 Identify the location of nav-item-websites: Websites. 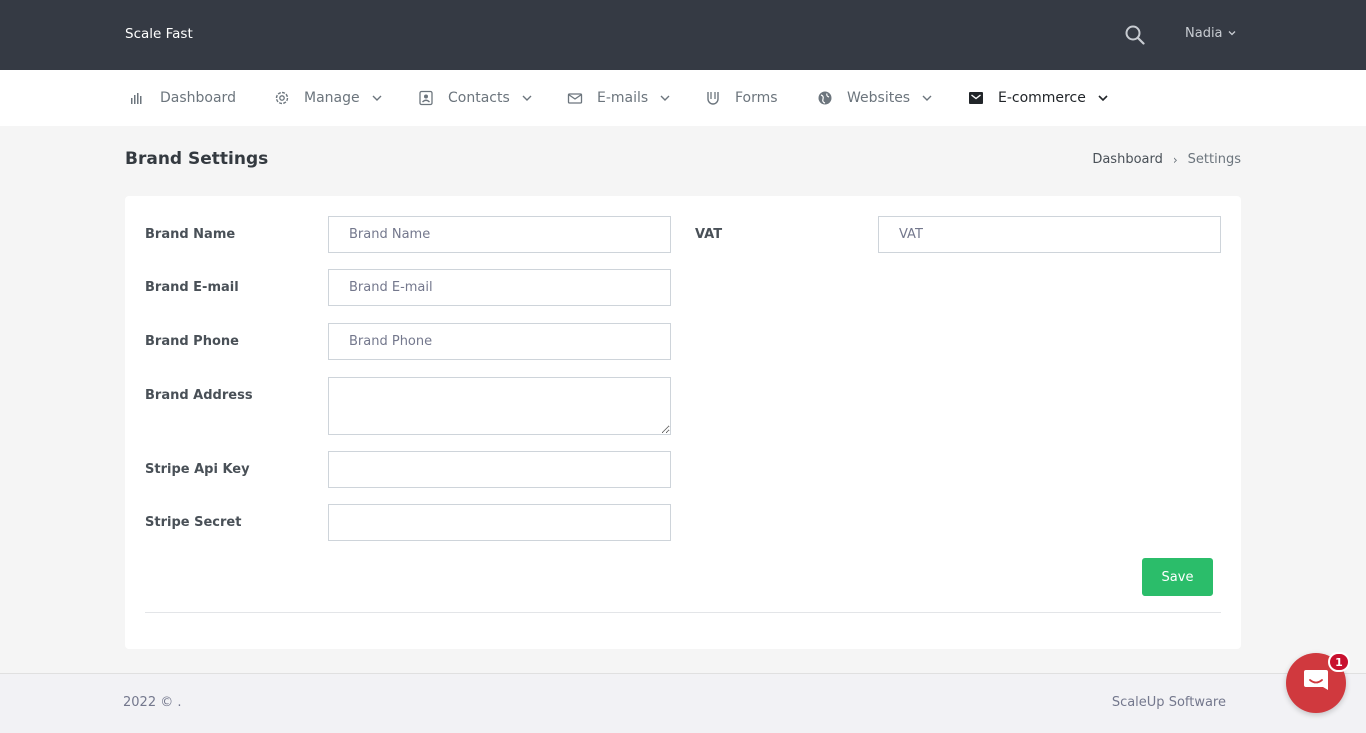
(874, 98).